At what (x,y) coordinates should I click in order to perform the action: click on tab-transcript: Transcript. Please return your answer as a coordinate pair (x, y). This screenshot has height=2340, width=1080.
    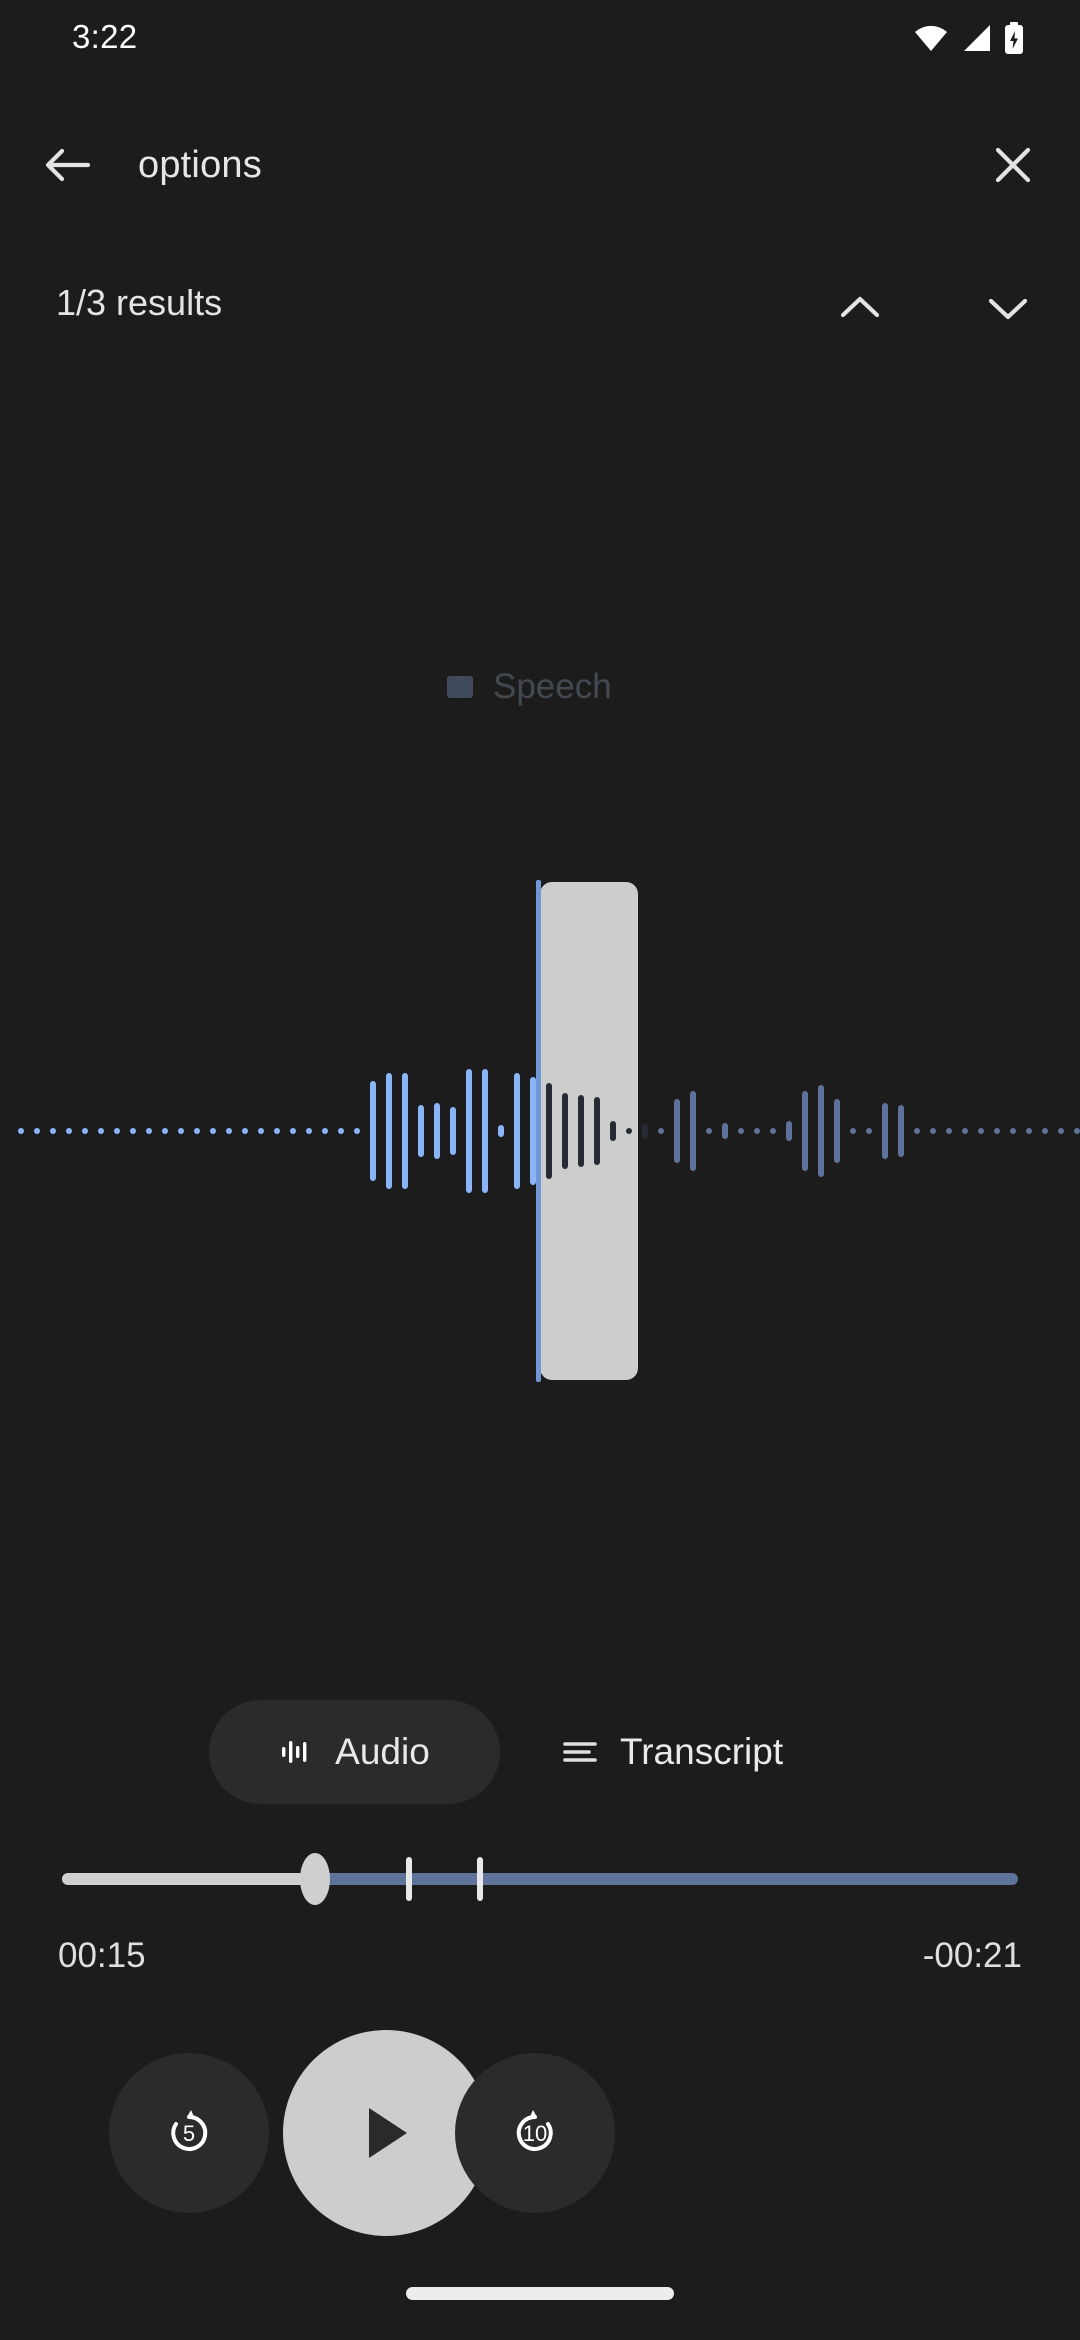
    Looking at the image, I should click on (700, 1752).